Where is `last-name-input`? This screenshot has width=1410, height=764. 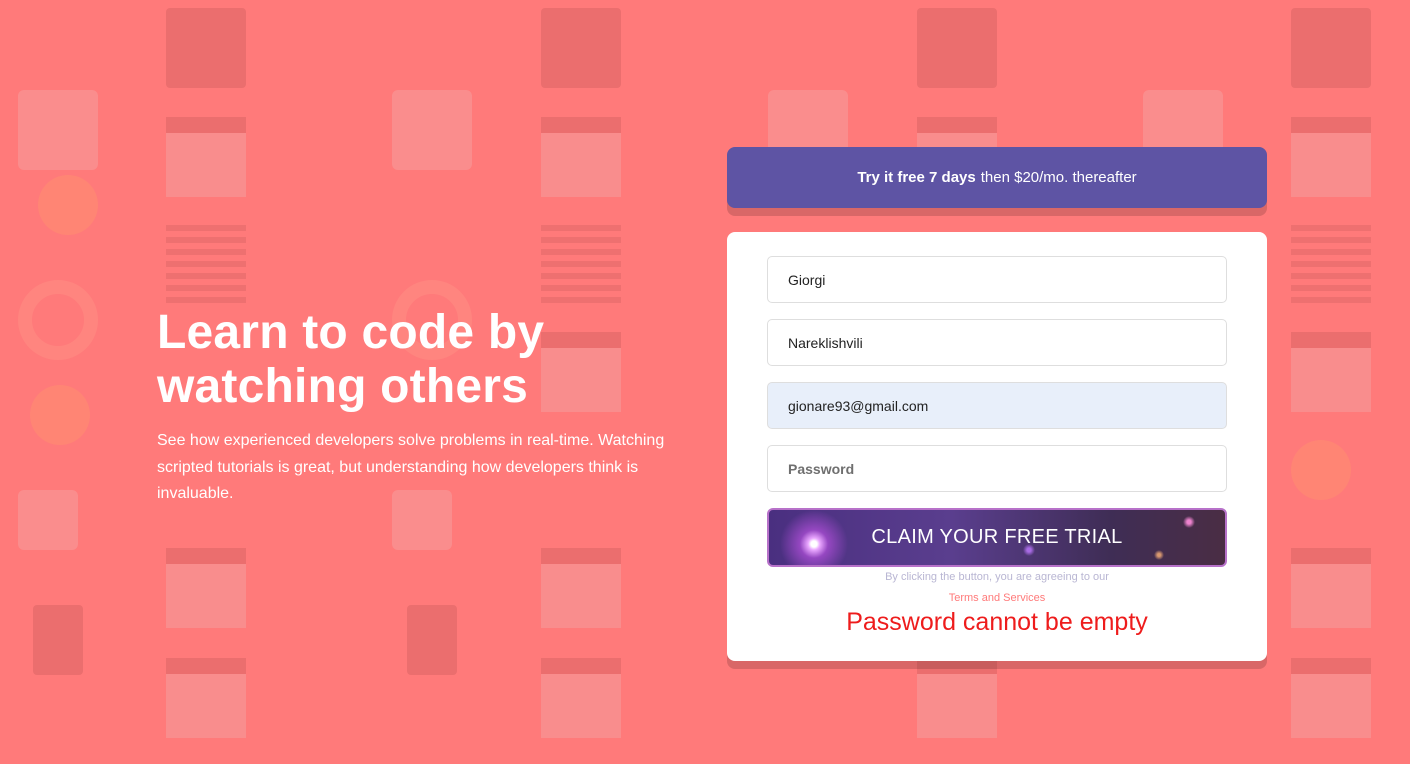 last-name-input is located at coordinates (997, 342).